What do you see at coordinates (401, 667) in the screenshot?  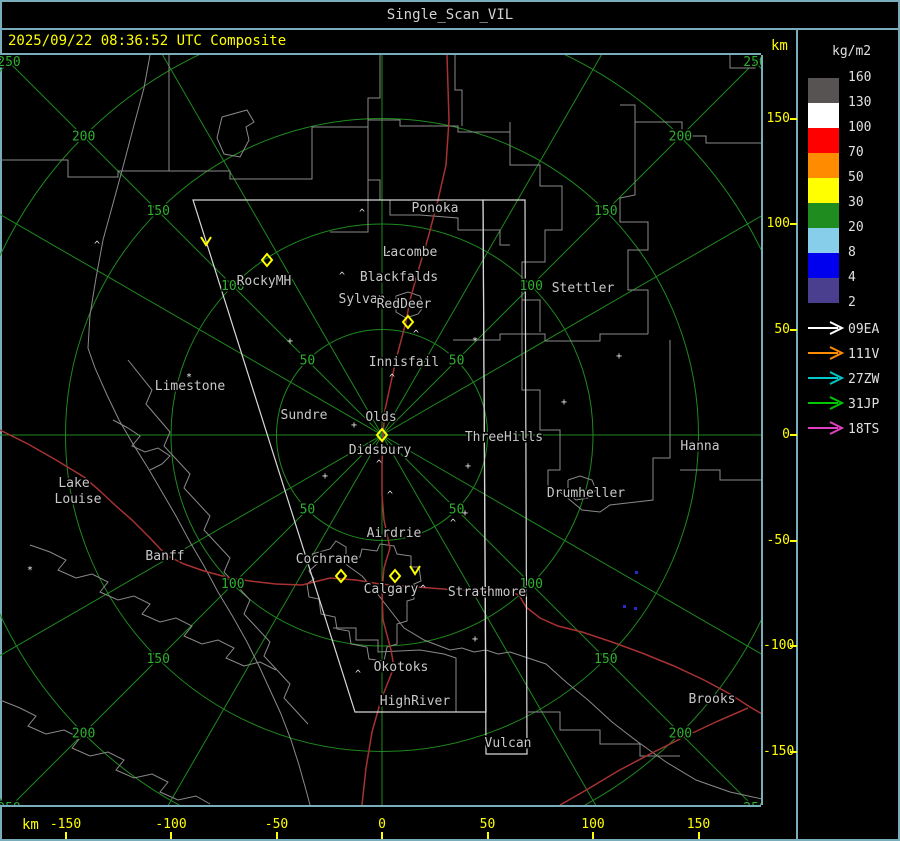 I see `city-label-okotoks: Okotoks` at bounding box center [401, 667].